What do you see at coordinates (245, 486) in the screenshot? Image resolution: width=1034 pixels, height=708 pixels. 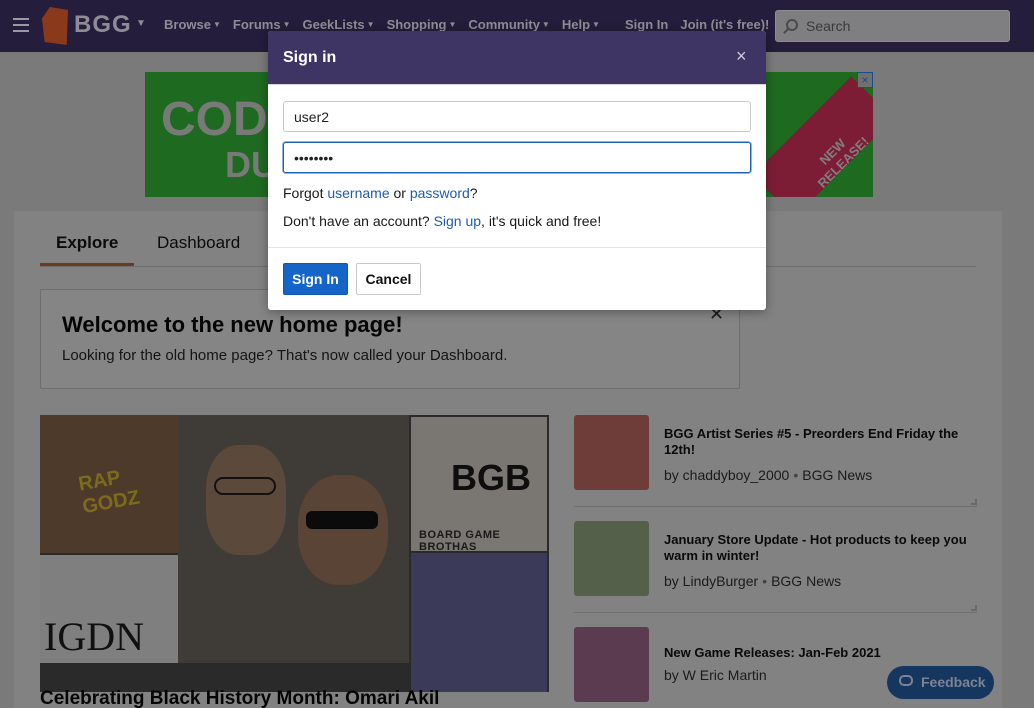 I see `glasses-shape` at bounding box center [245, 486].